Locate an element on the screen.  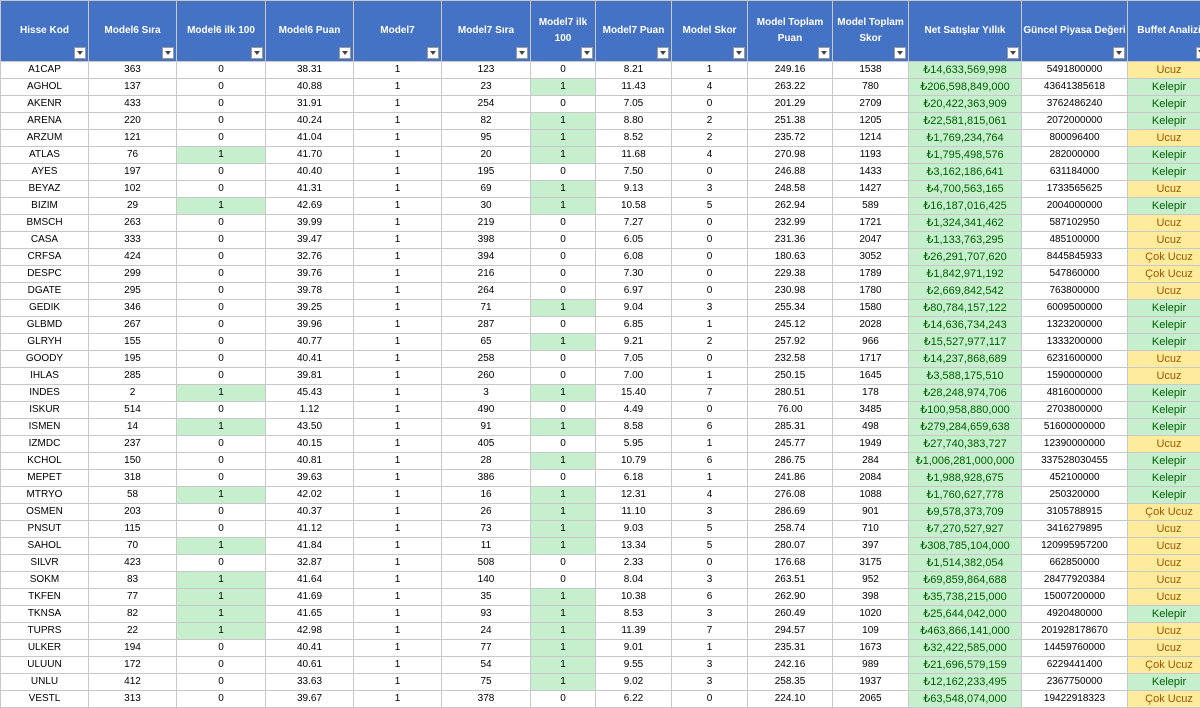
cell-model6-puan: 41.65 is located at coordinates (310, 614).